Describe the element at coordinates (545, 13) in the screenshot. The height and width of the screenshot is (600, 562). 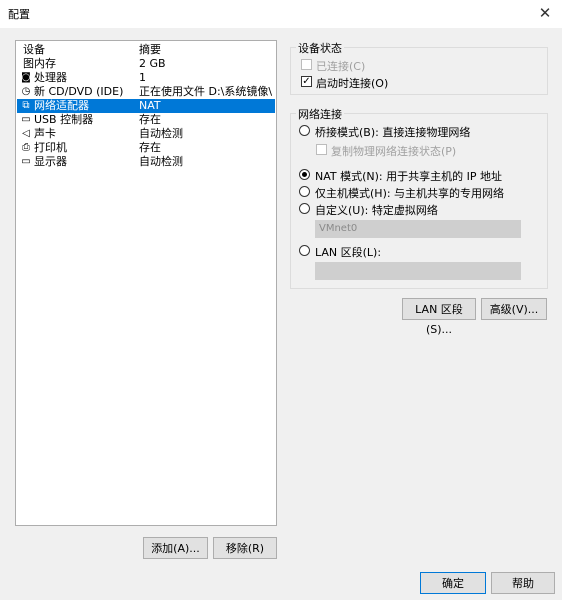
I see `close-icon: ✕` at that location.